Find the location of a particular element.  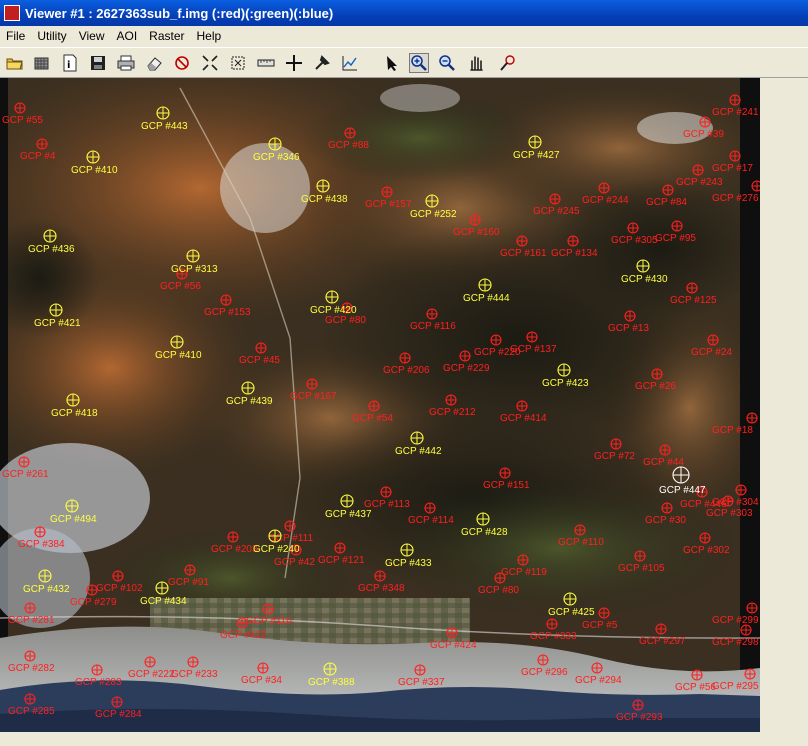

zoom-in-icon is located at coordinates (419, 63).